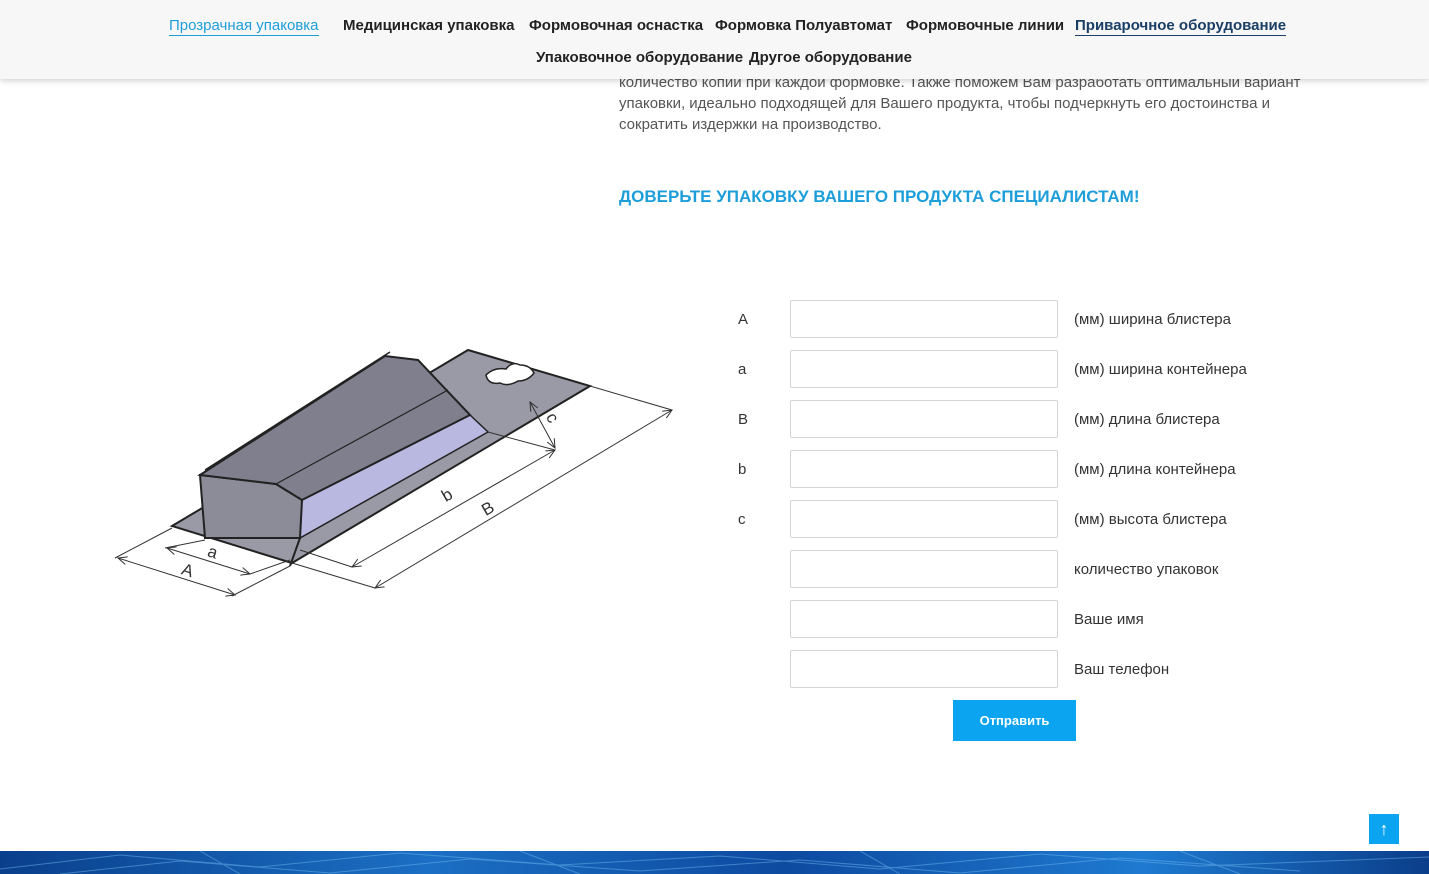 This screenshot has height=874, width=1429. What do you see at coordinates (924, 619) in the screenshot?
I see `name-input` at bounding box center [924, 619].